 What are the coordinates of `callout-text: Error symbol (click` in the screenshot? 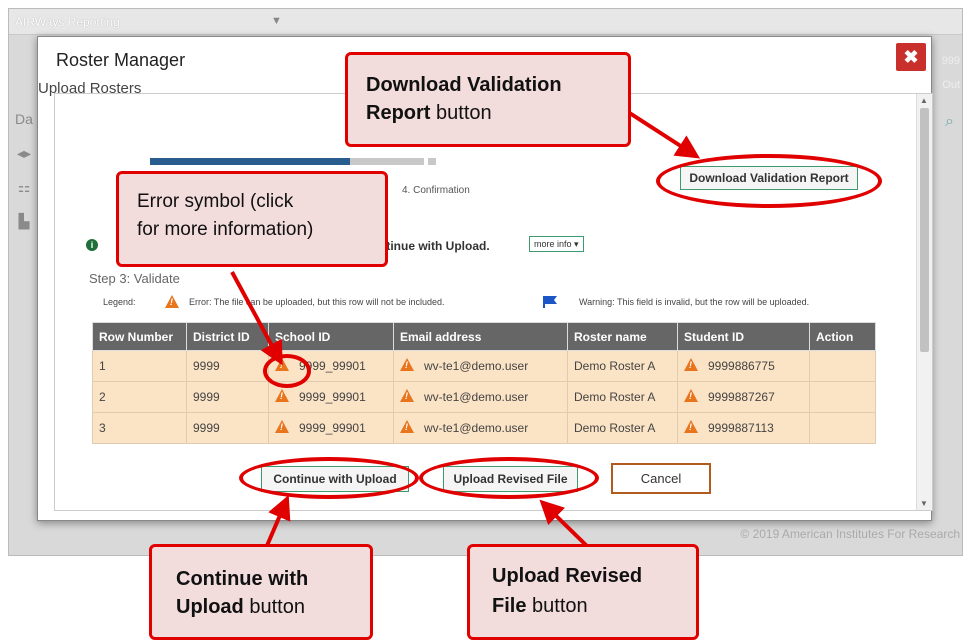 It's located at (215, 201).